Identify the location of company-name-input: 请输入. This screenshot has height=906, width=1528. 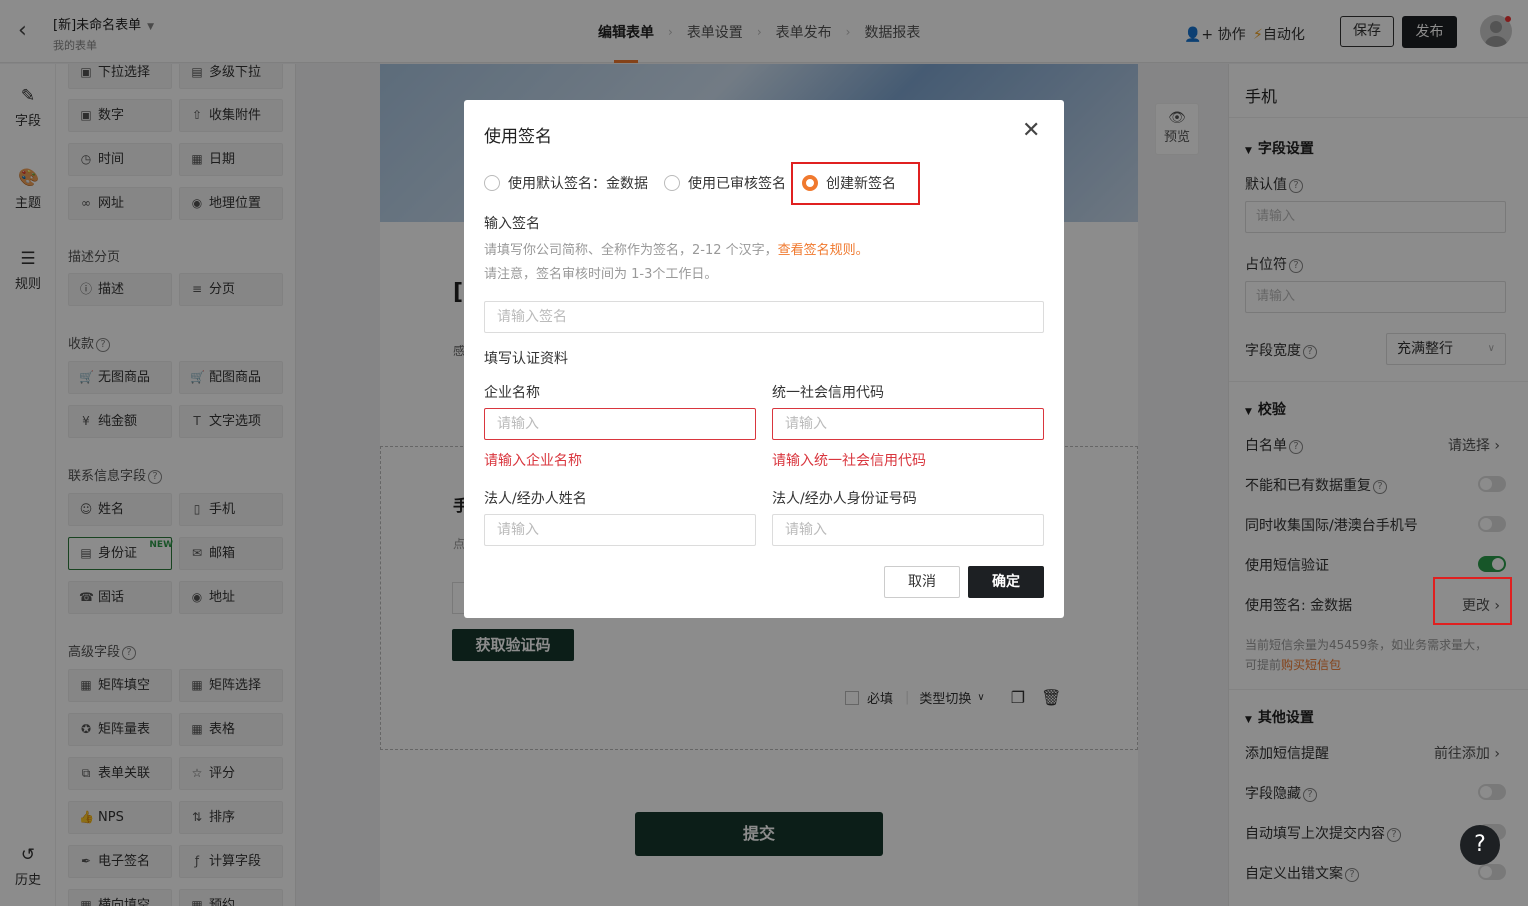
(620, 424).